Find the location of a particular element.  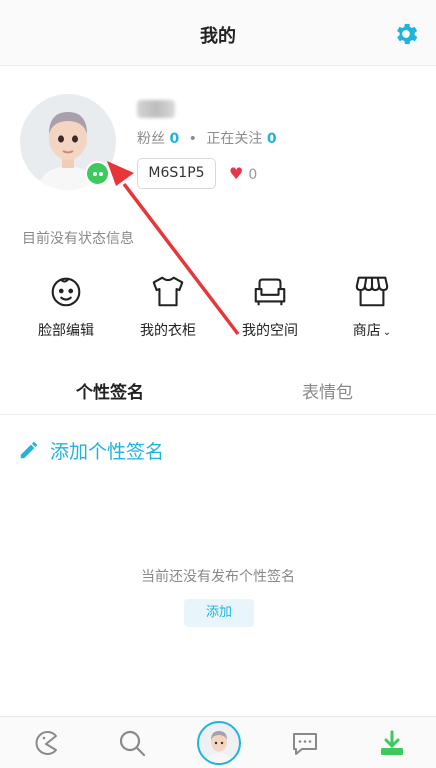

tab-signature: 个性签名 is located at coordinates (110, 390).